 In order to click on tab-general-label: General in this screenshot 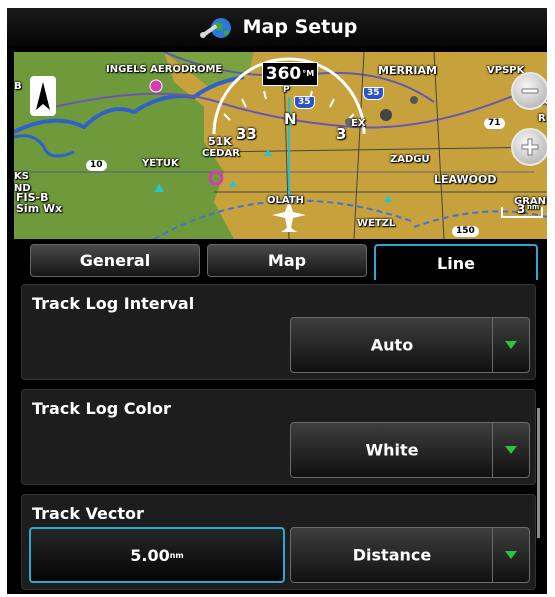, I will do `click(115, 260)`.